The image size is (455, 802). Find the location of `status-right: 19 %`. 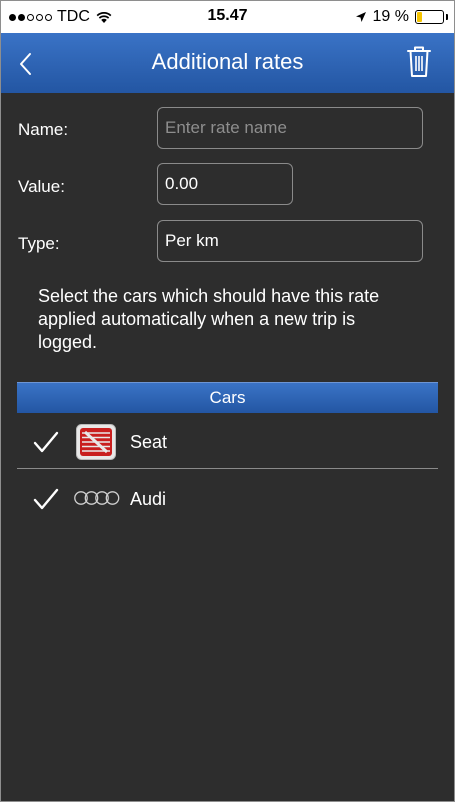

status-right: 19 % is located at coordinates (401, 17).